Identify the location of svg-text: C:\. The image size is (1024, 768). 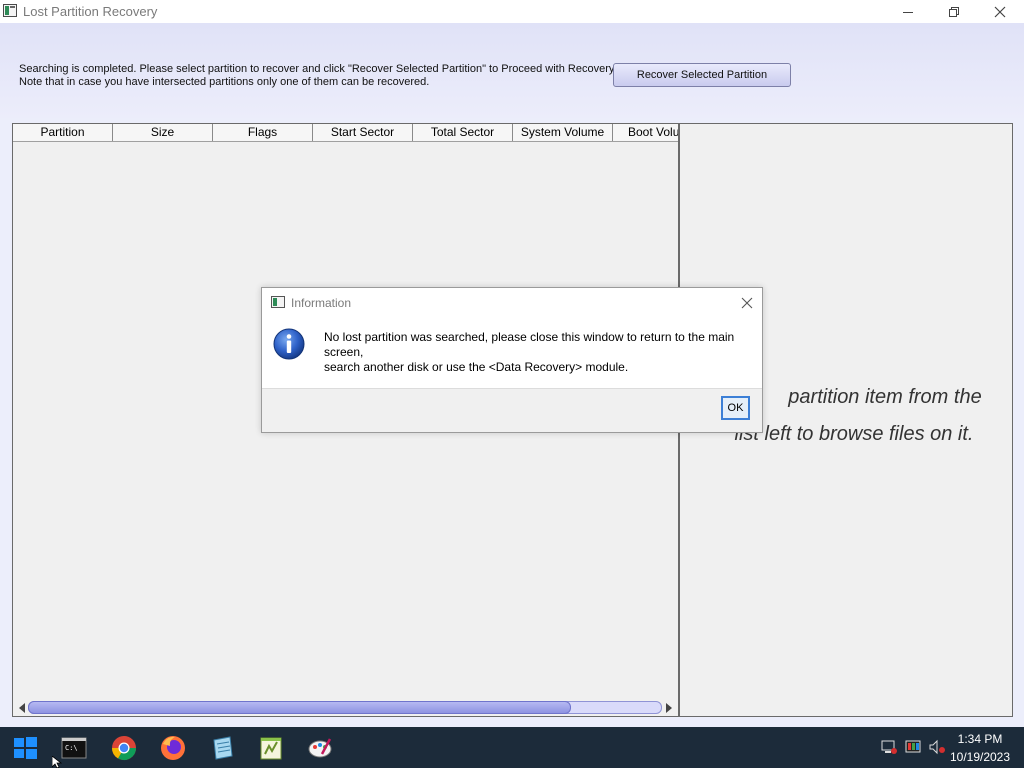
(71, 748).